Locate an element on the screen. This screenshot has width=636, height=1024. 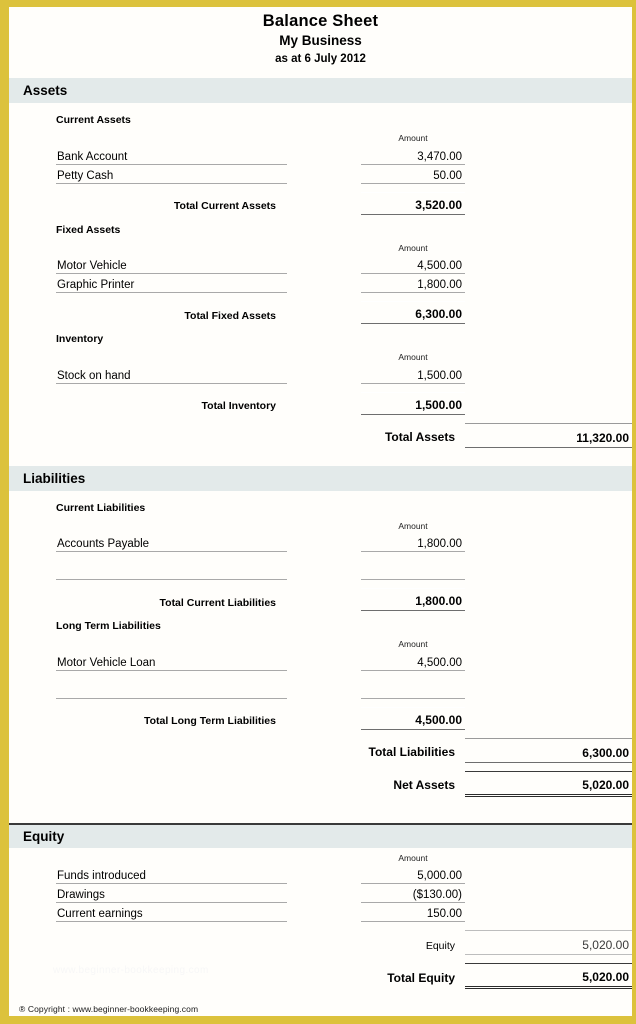
table-row: Drawings ($130.00) is located at coordinates (320, 893).